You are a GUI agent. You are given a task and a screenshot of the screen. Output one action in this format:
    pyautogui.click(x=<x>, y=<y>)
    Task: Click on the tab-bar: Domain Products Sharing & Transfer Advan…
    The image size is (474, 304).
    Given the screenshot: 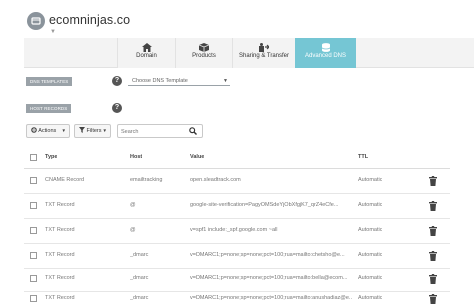 What is the action you would take?
    pyautogui.click(x=249, y=53)
    